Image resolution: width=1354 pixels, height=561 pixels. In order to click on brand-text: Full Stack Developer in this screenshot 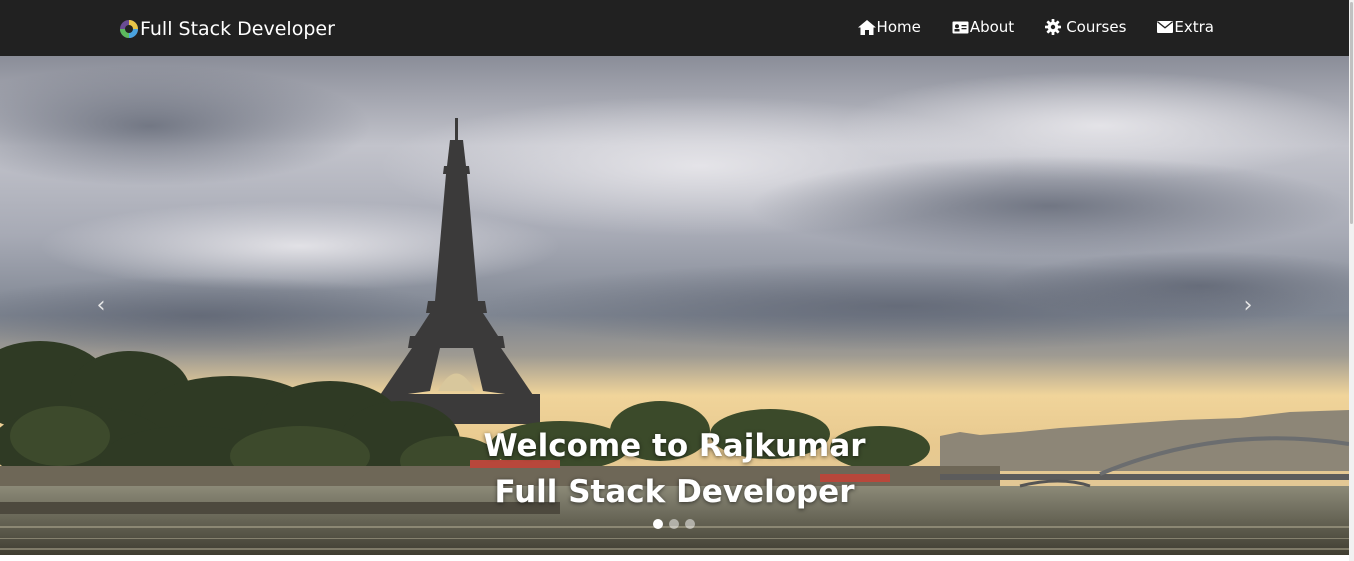, I will do `click(237, 29)`.